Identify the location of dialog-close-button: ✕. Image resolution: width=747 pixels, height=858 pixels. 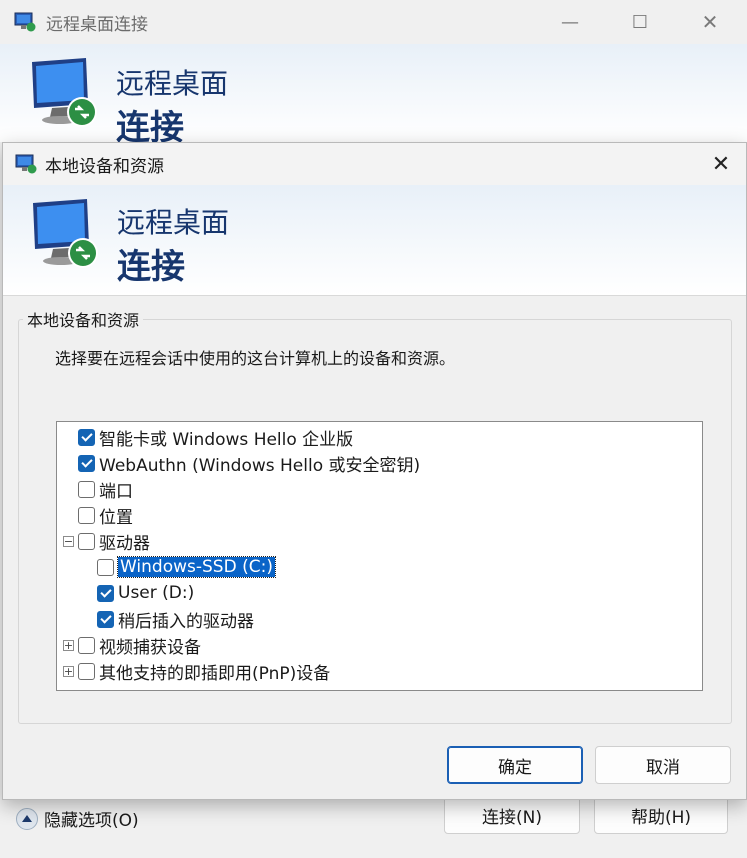
(721, 164).